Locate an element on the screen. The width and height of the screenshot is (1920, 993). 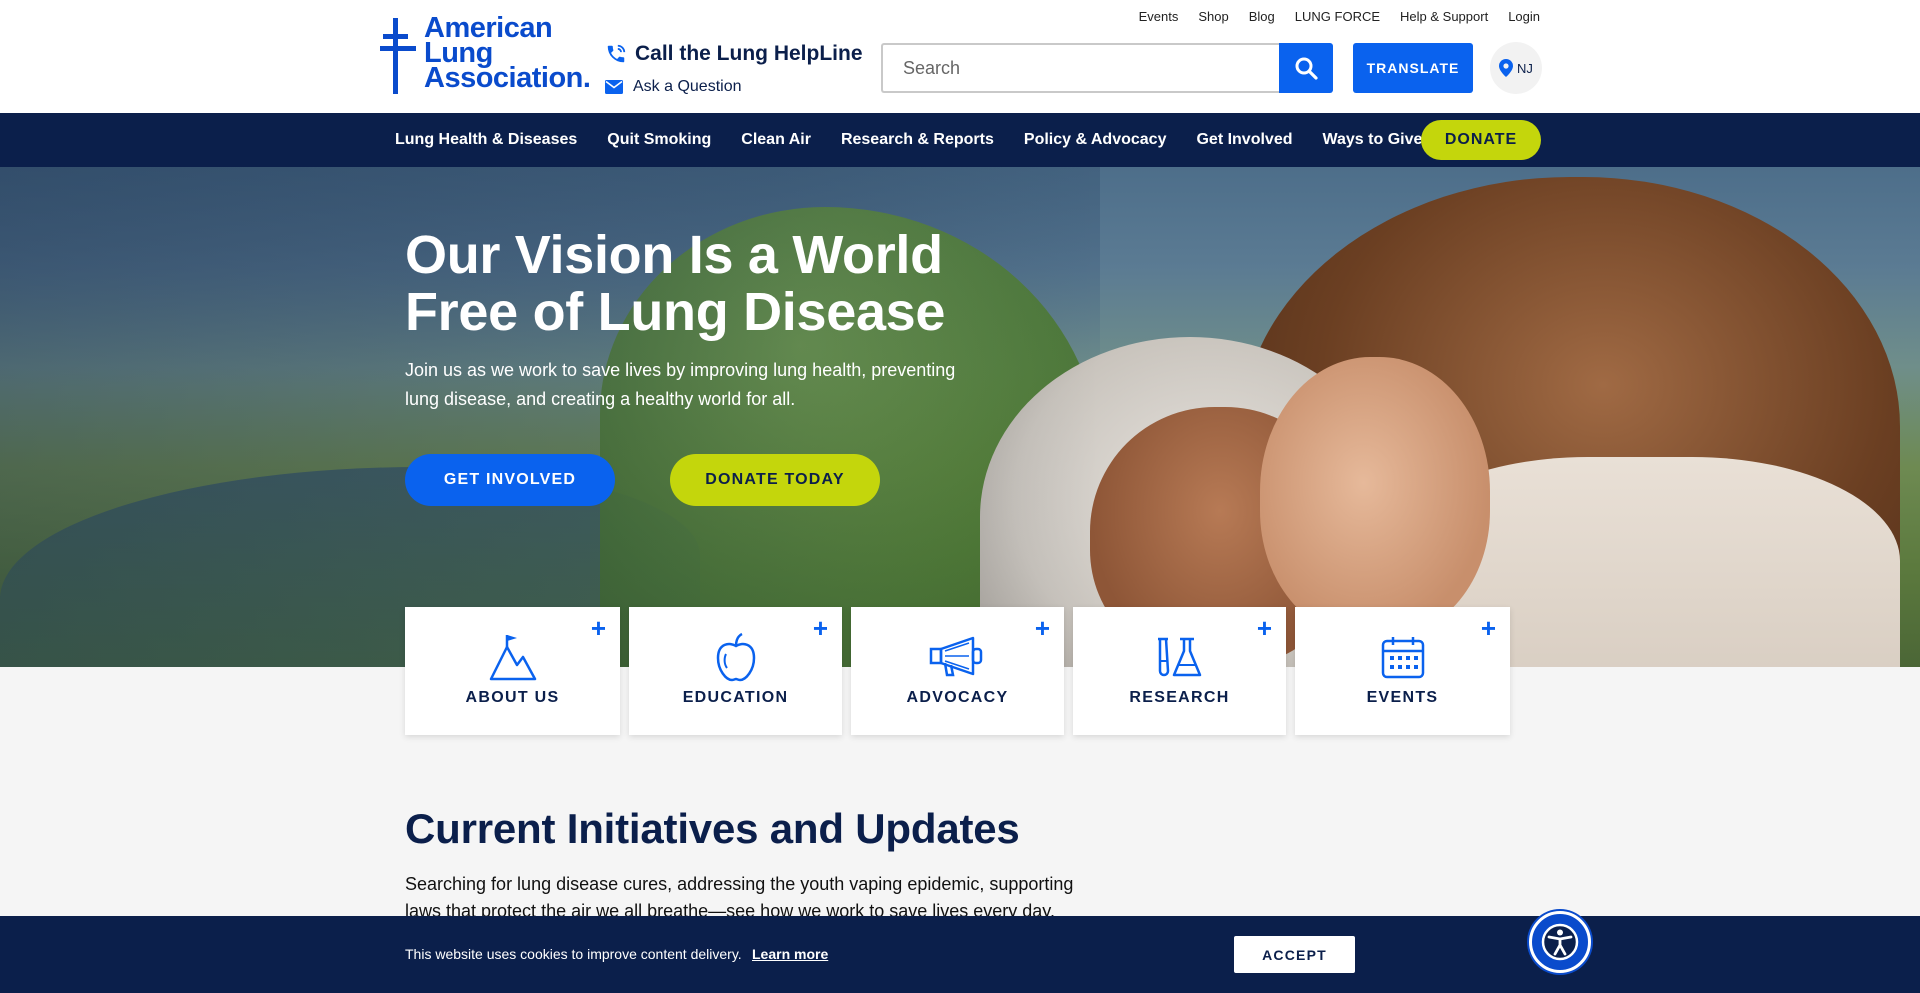
ask-question-label: Ask a Question is located at coordinates (687, 86).